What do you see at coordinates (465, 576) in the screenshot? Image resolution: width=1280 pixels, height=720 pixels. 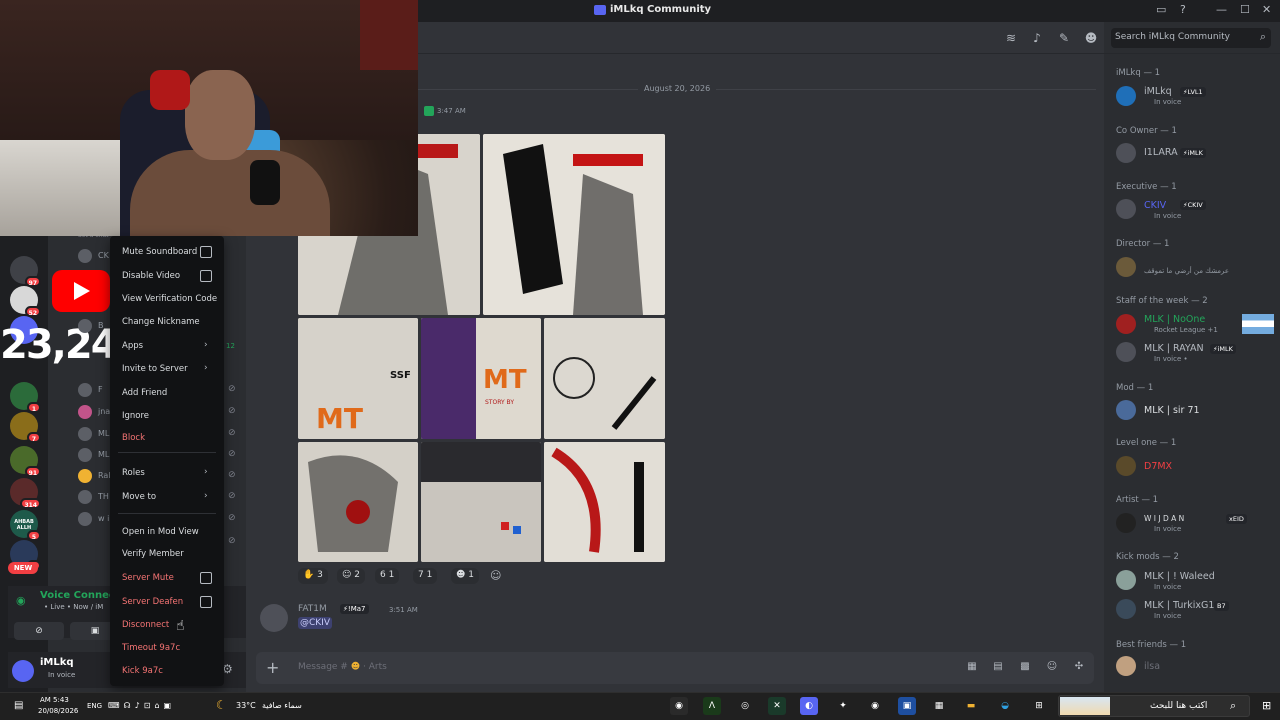 I see `reaction: ☻ 1` at bounding box center [465, 576].